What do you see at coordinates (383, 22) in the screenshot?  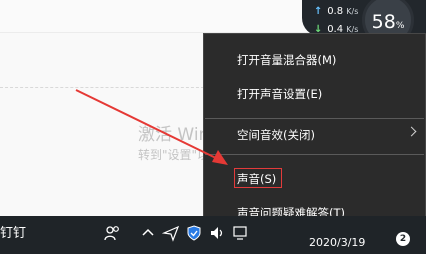 I see `cpu-usage-value: 58` at bounding box center [383, 22].